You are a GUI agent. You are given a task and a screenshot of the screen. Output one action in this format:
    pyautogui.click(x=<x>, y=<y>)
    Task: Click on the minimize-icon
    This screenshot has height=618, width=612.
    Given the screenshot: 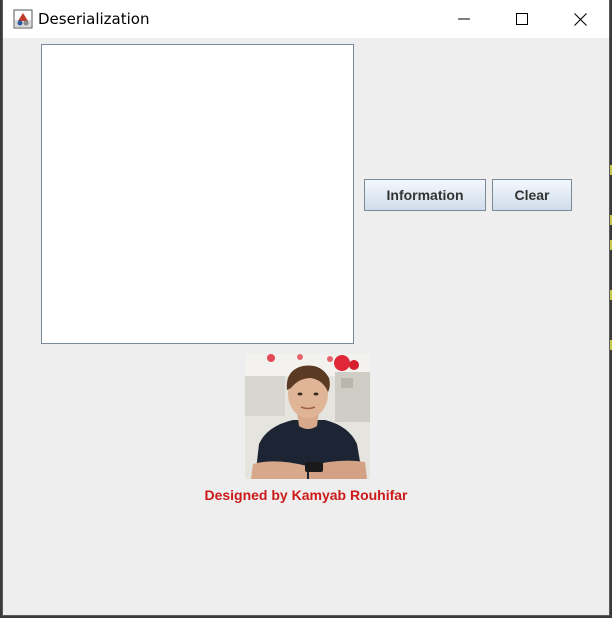 What is the action you would take?
    pyautogui.click(x=464, y=19)
    